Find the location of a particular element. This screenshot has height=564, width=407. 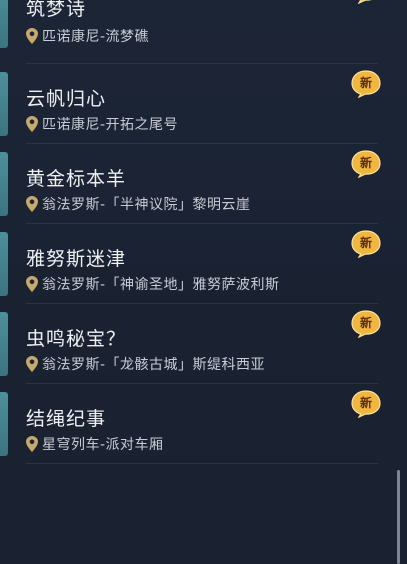

item-location: 翁法罗斯-「龙骸古城」斯缇科西亚 is located at coordinates (145, 364).